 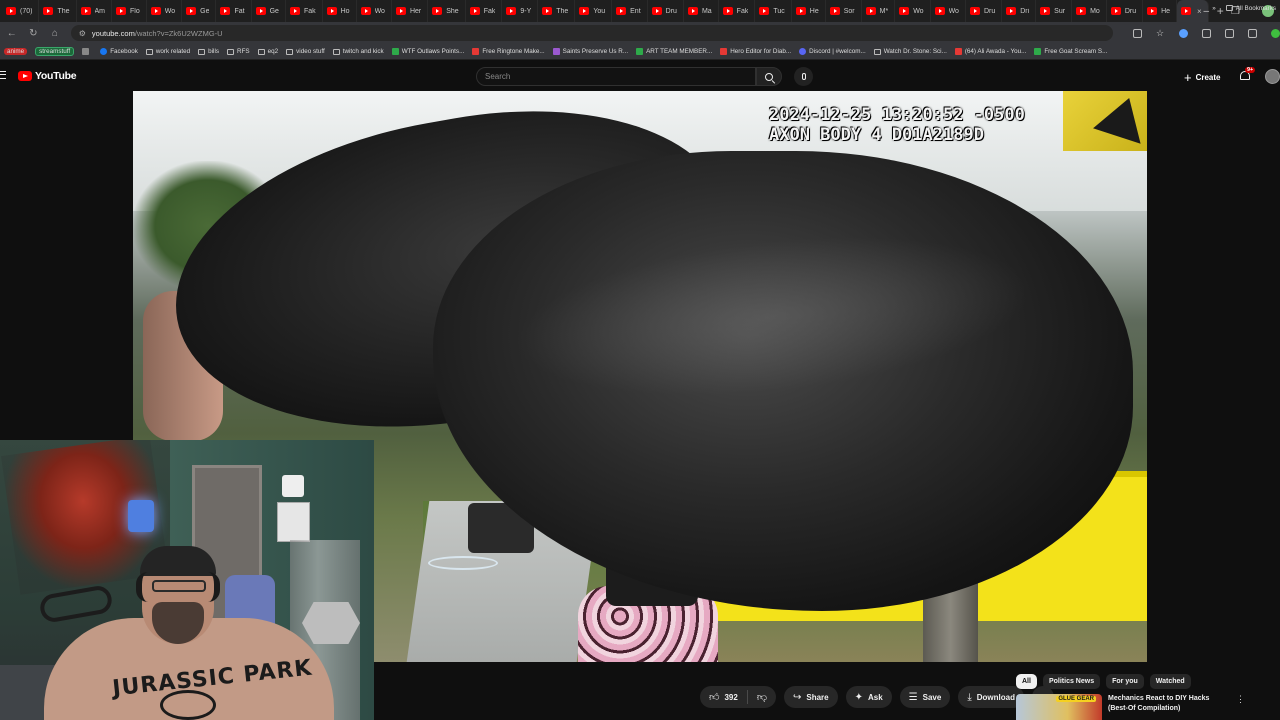 What do you see at coordinates (1183, 33) in the screenshot?
I see `extension-icon` at bounding box center [1183, 33].